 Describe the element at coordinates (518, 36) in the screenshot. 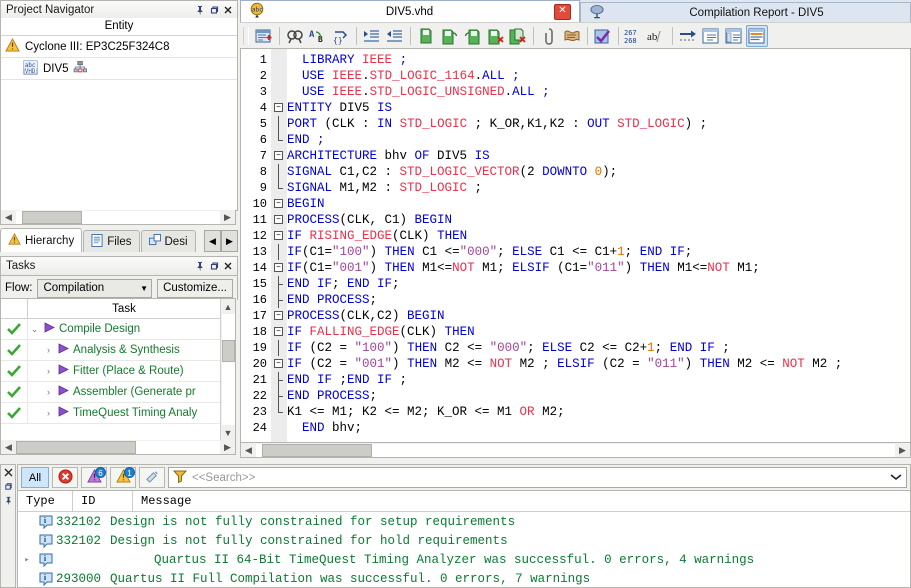

I see `remove-all-comments-icon` at that location.